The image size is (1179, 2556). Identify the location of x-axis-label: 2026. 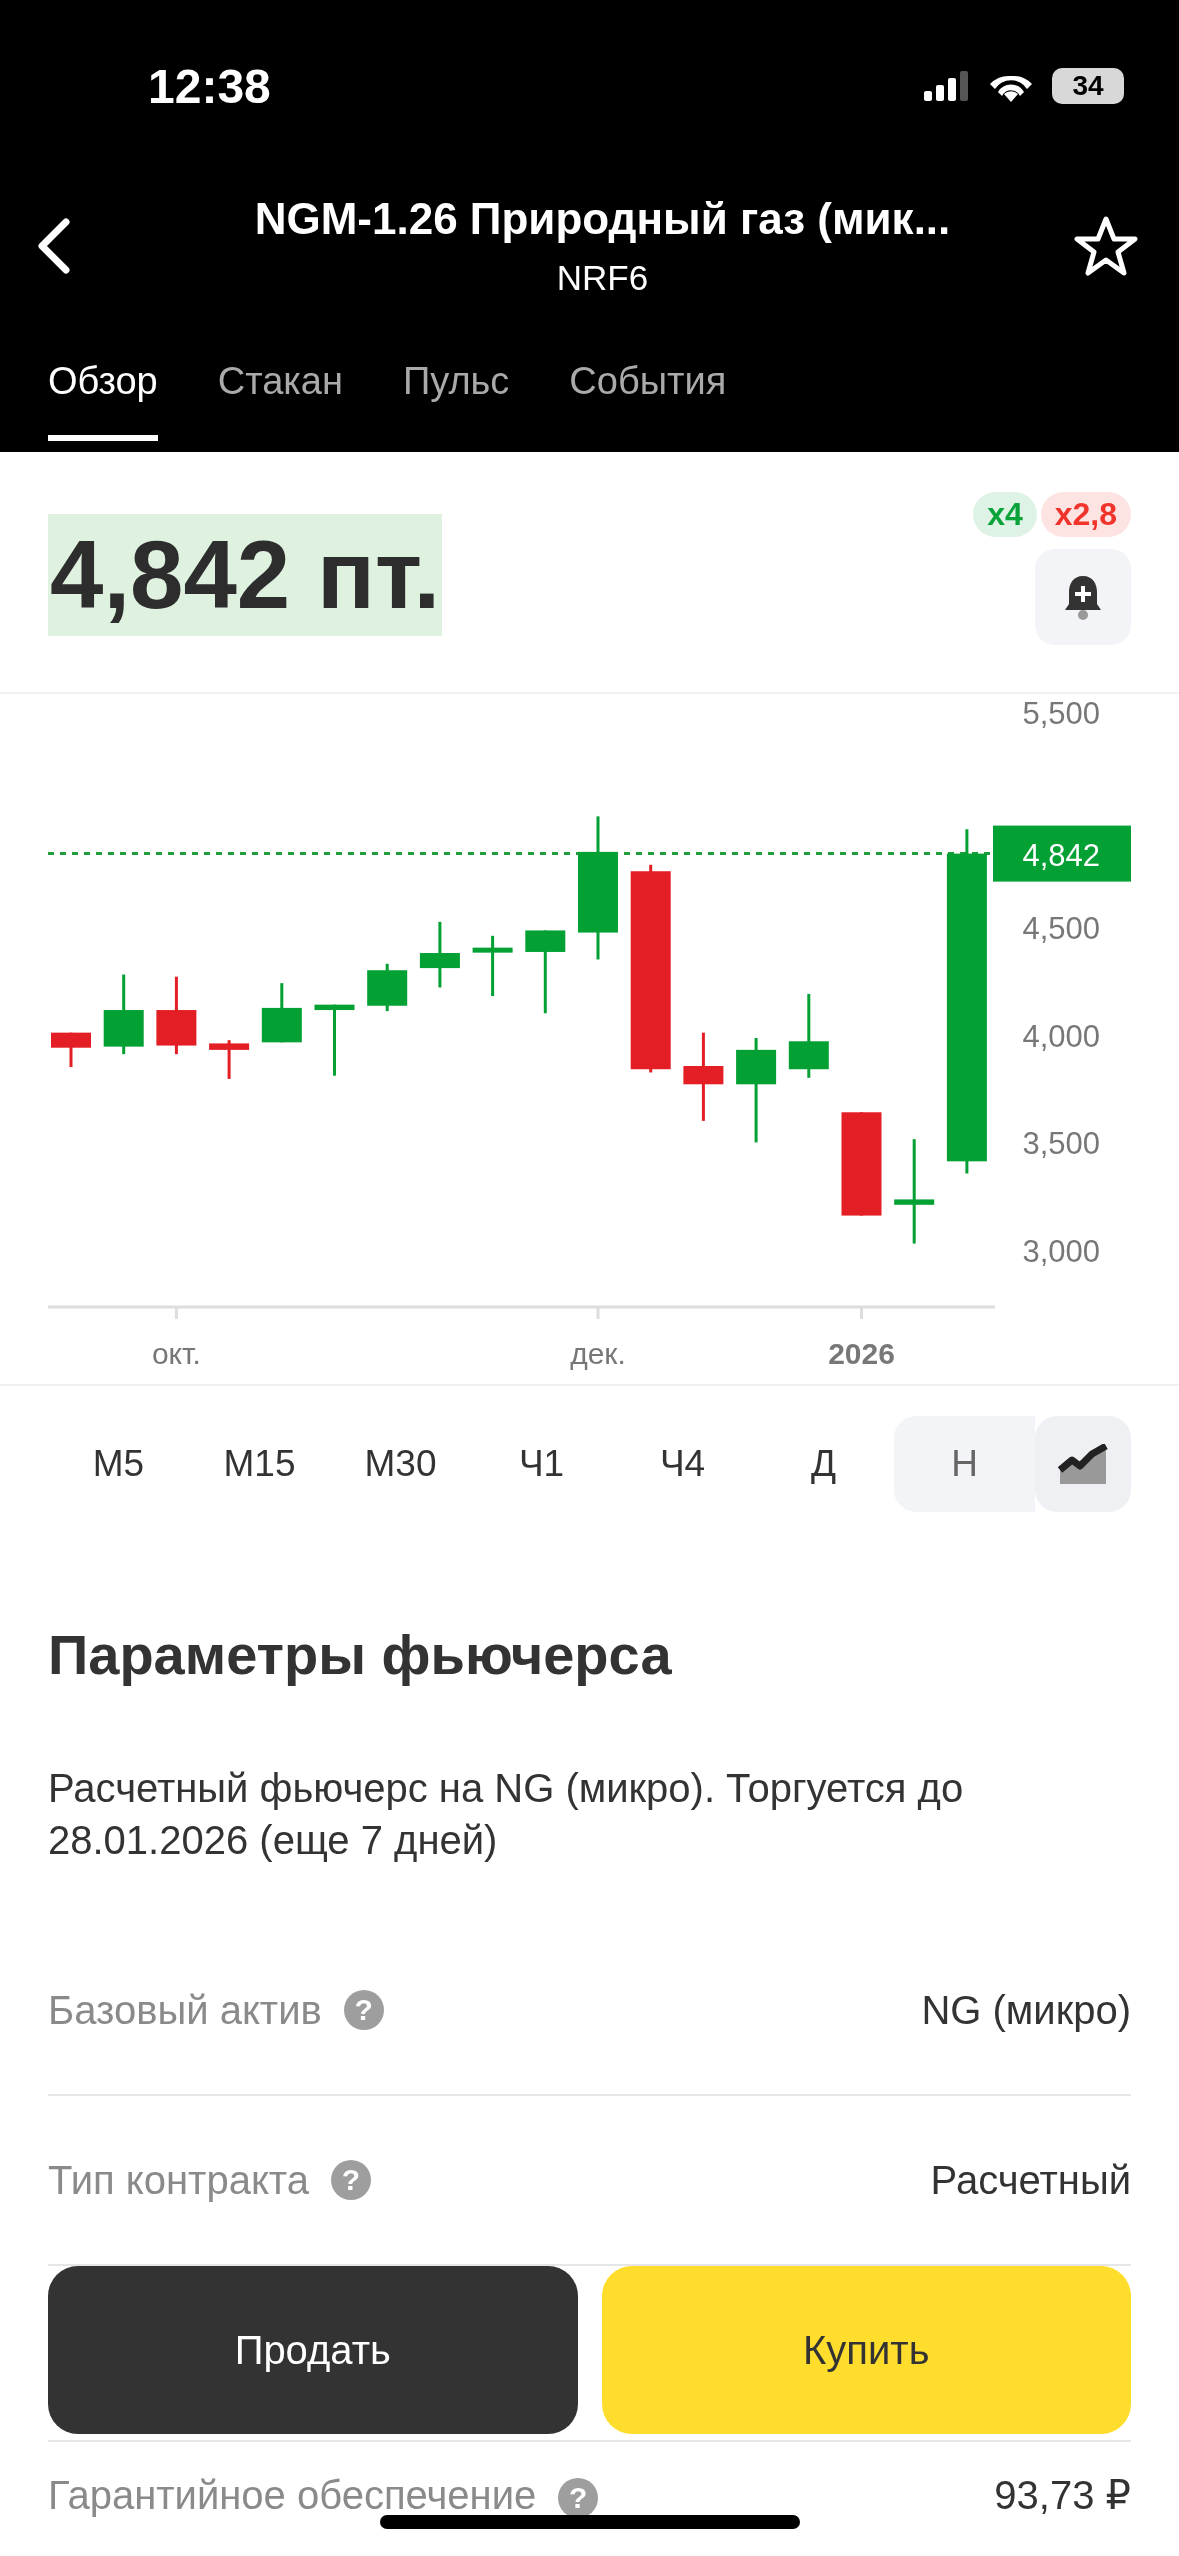
(861, 1353).